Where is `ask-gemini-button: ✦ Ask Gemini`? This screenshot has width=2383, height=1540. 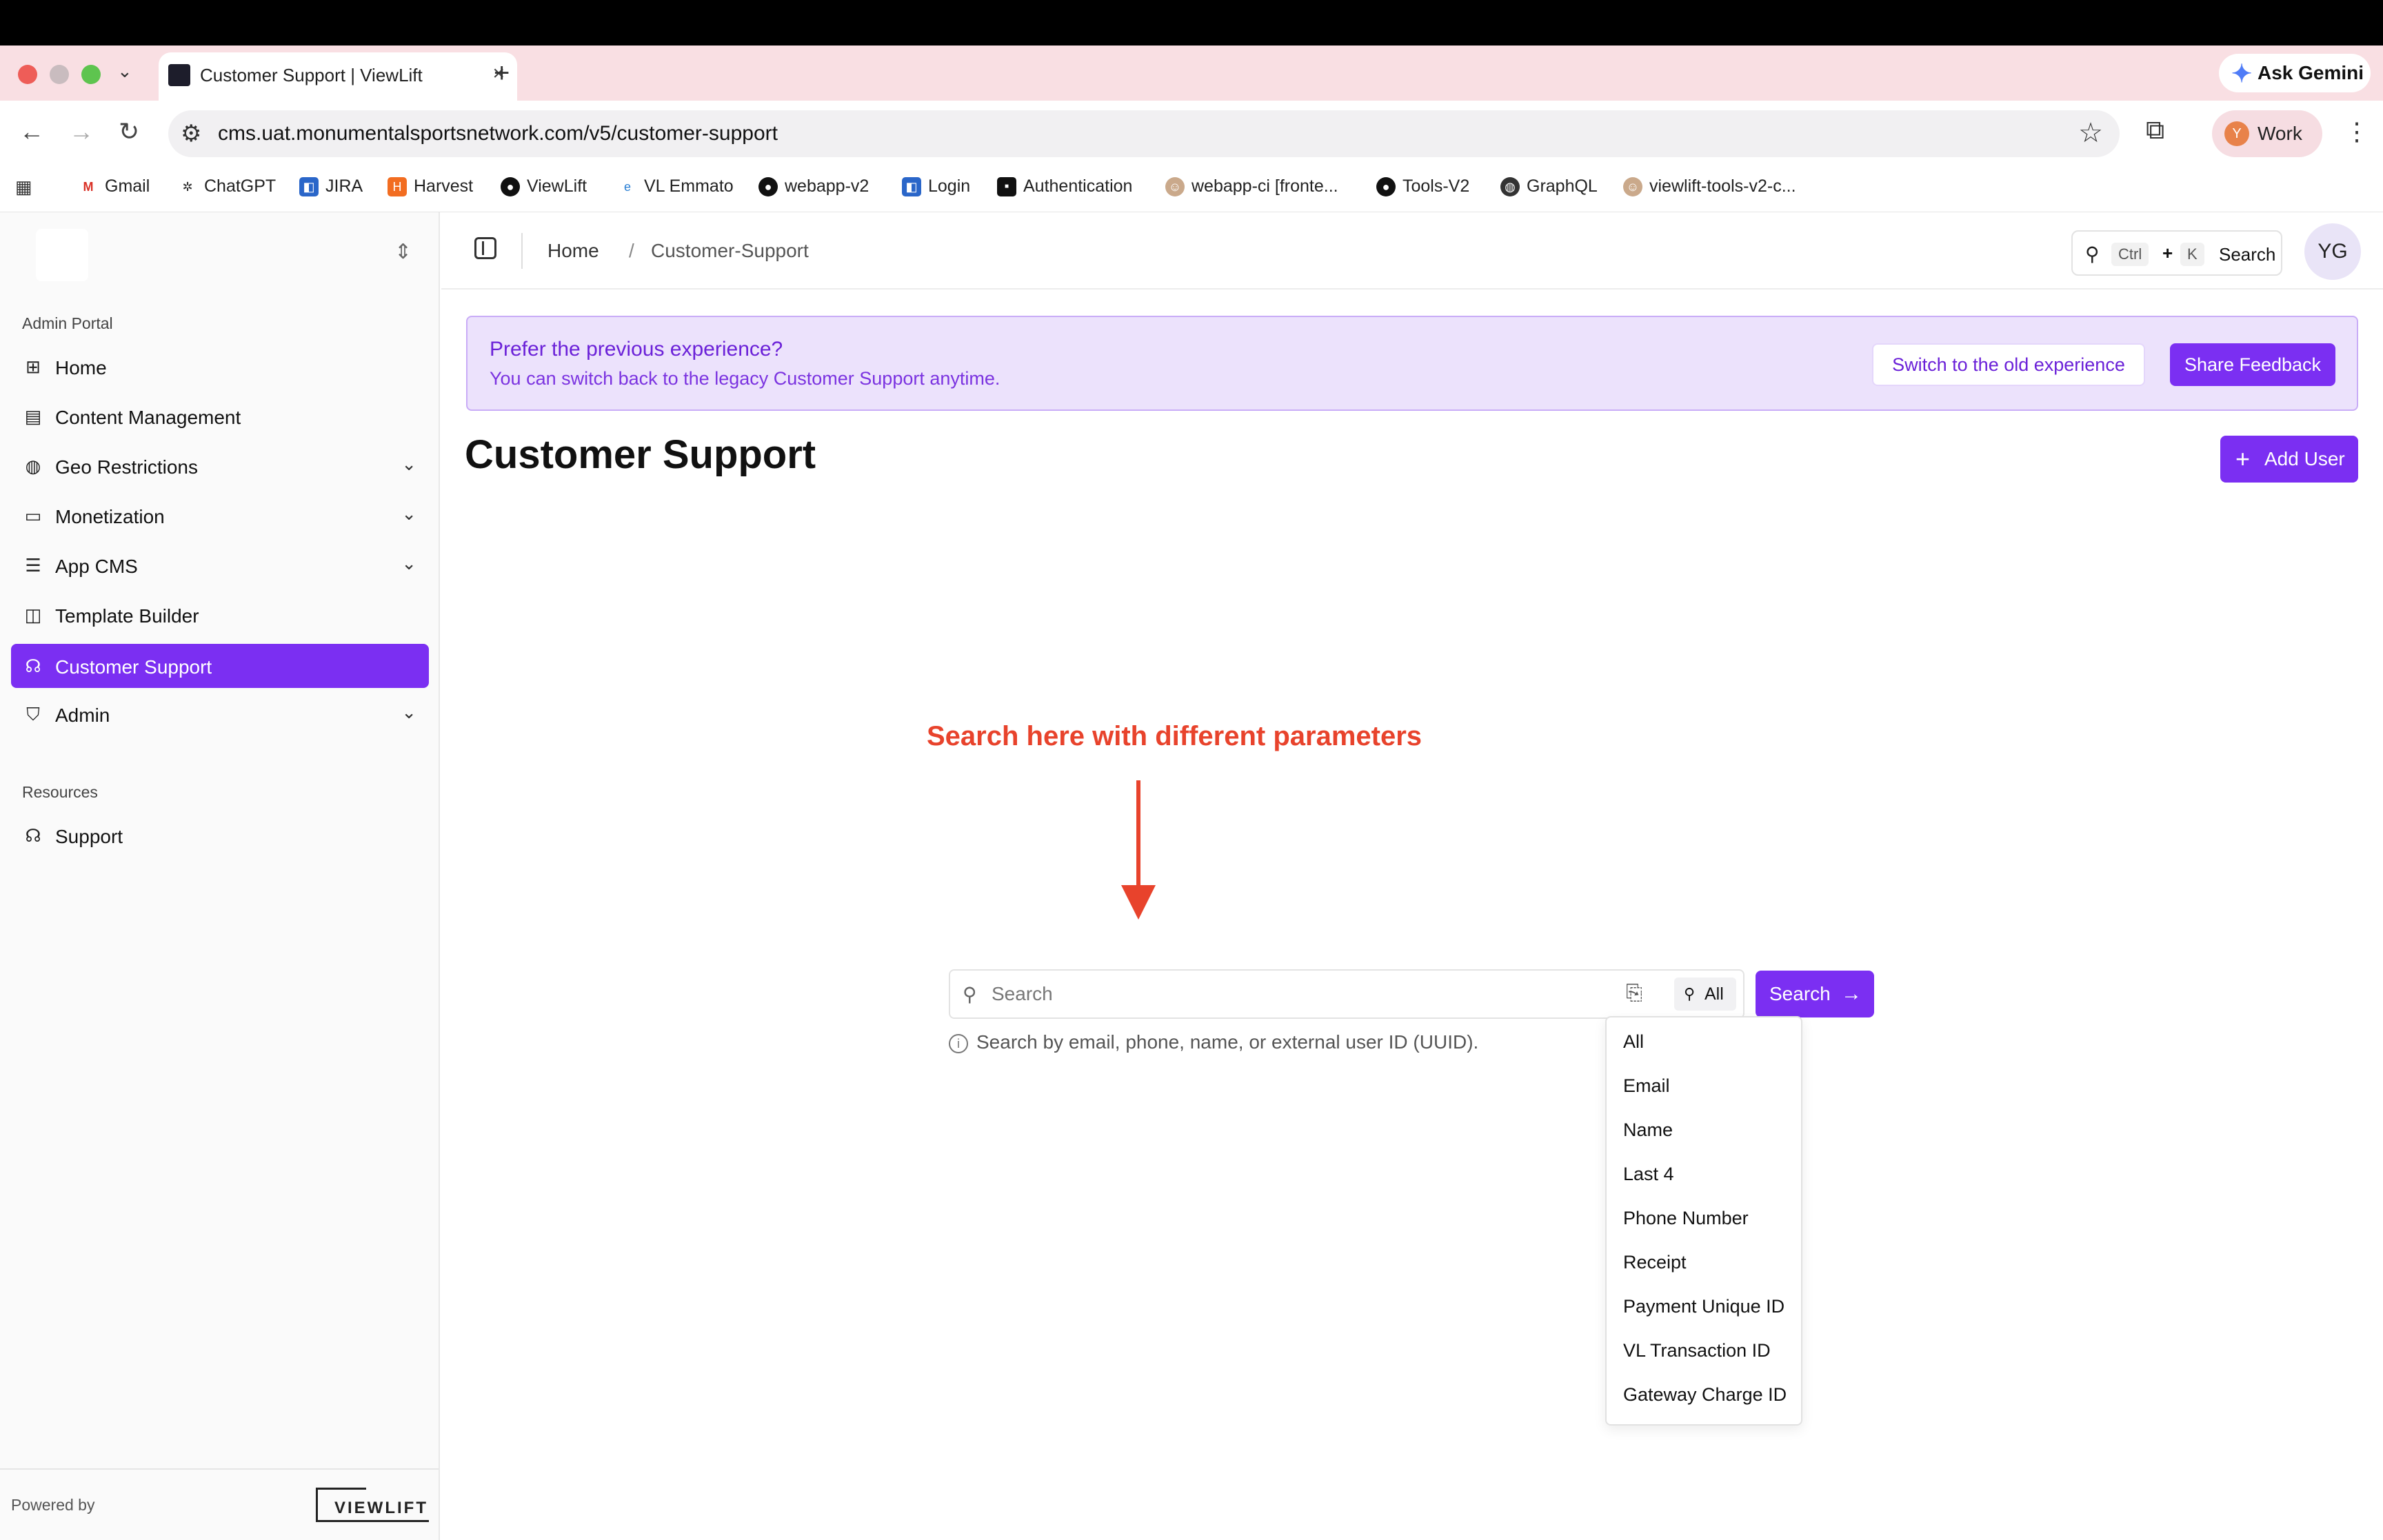 ask-gemini-button: ✦ Ask Gemini is located at coordinates (2295, 73).